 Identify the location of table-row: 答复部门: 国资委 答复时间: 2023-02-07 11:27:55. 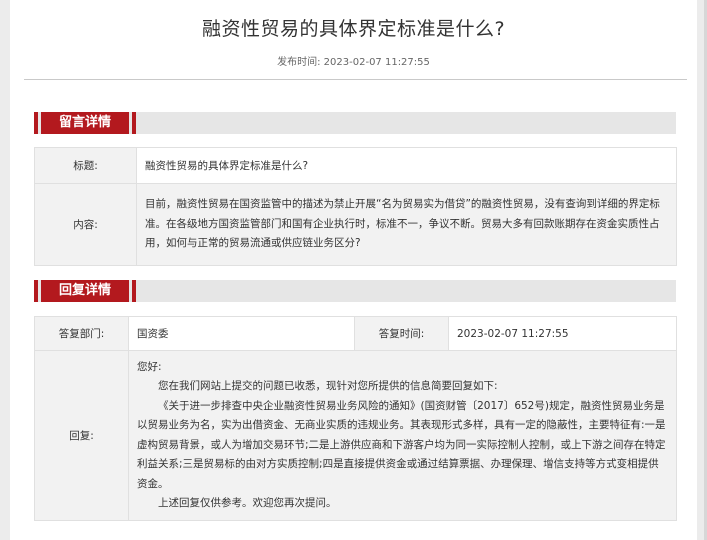
(355, 333).